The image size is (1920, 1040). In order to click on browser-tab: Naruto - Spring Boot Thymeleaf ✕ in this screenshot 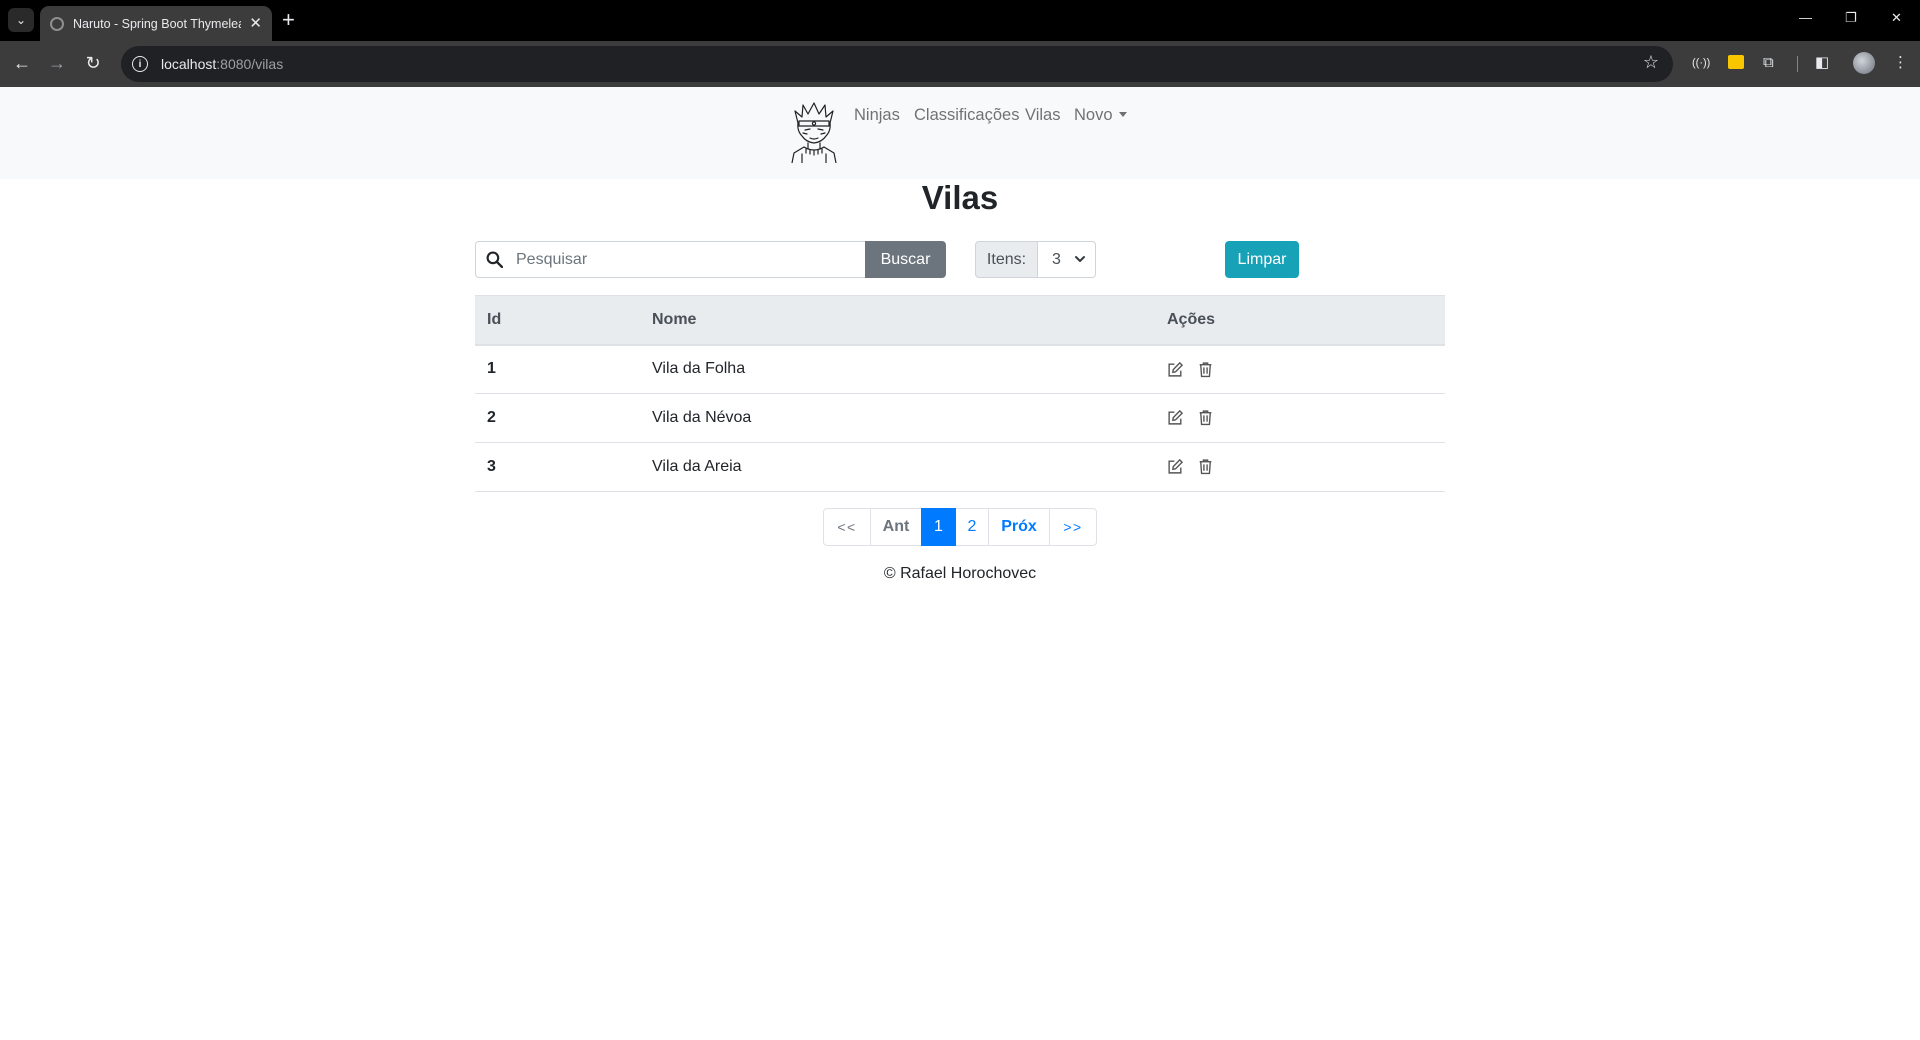, I will do `click(156, 23)`.